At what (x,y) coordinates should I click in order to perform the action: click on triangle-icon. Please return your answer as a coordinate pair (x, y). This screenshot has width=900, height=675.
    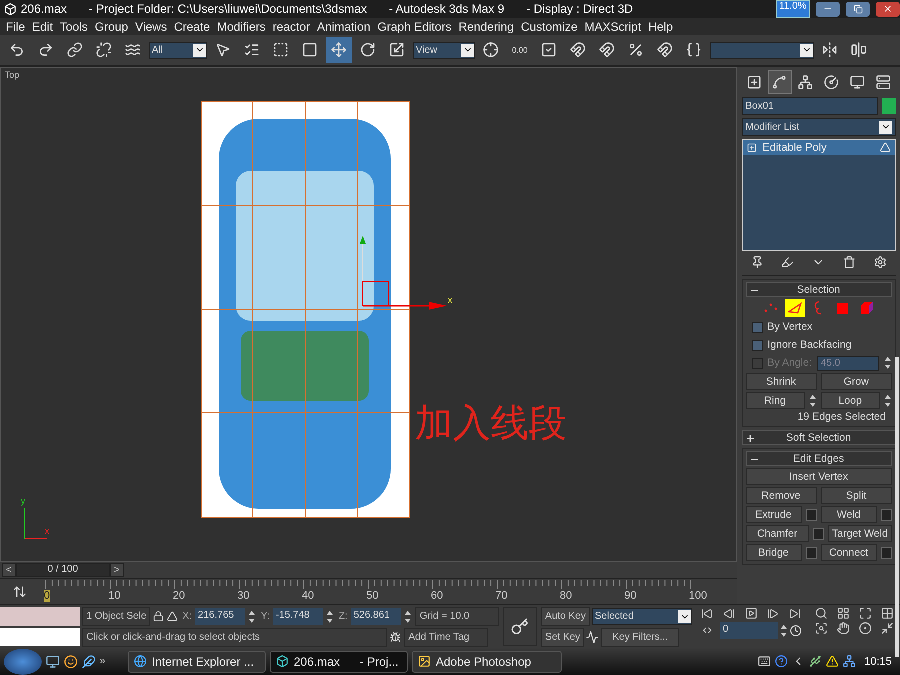
    Looking at the image, I should click on (172, 616).